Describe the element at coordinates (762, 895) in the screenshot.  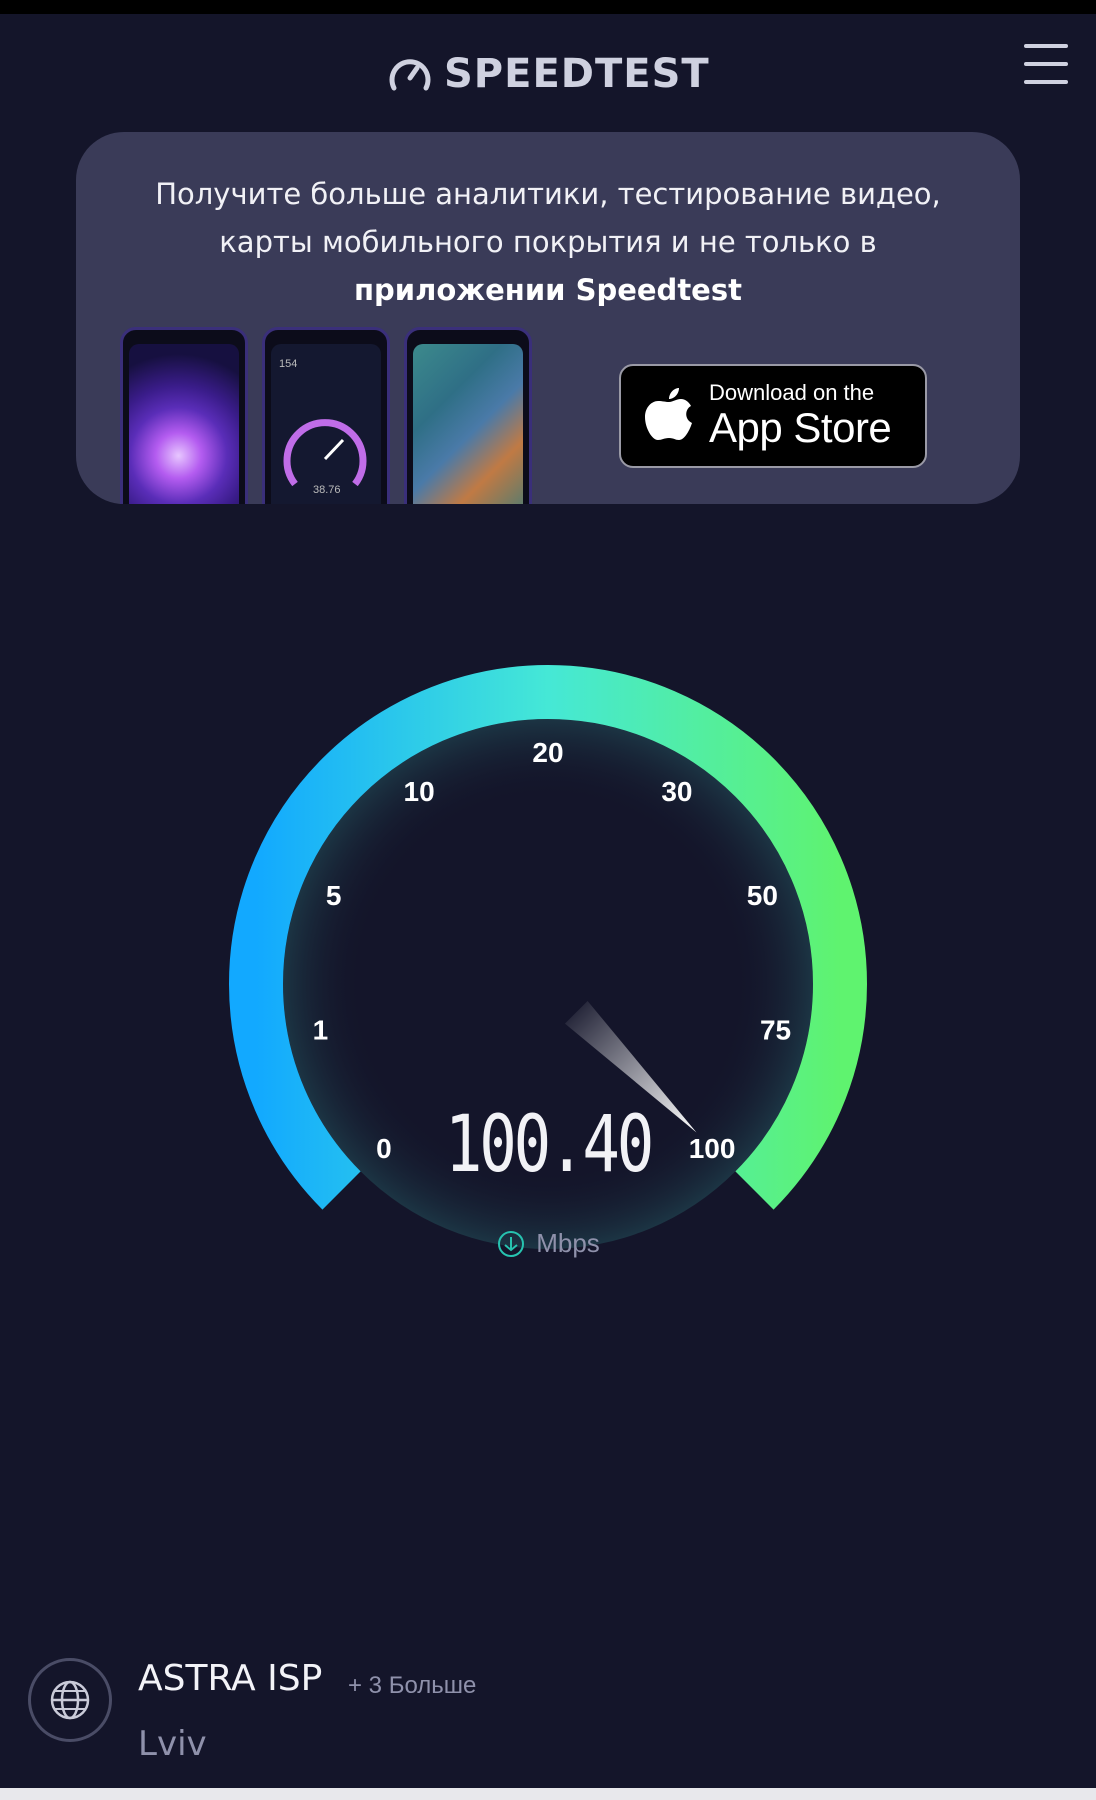
I see `gauge-tick-label: 50` at that location.